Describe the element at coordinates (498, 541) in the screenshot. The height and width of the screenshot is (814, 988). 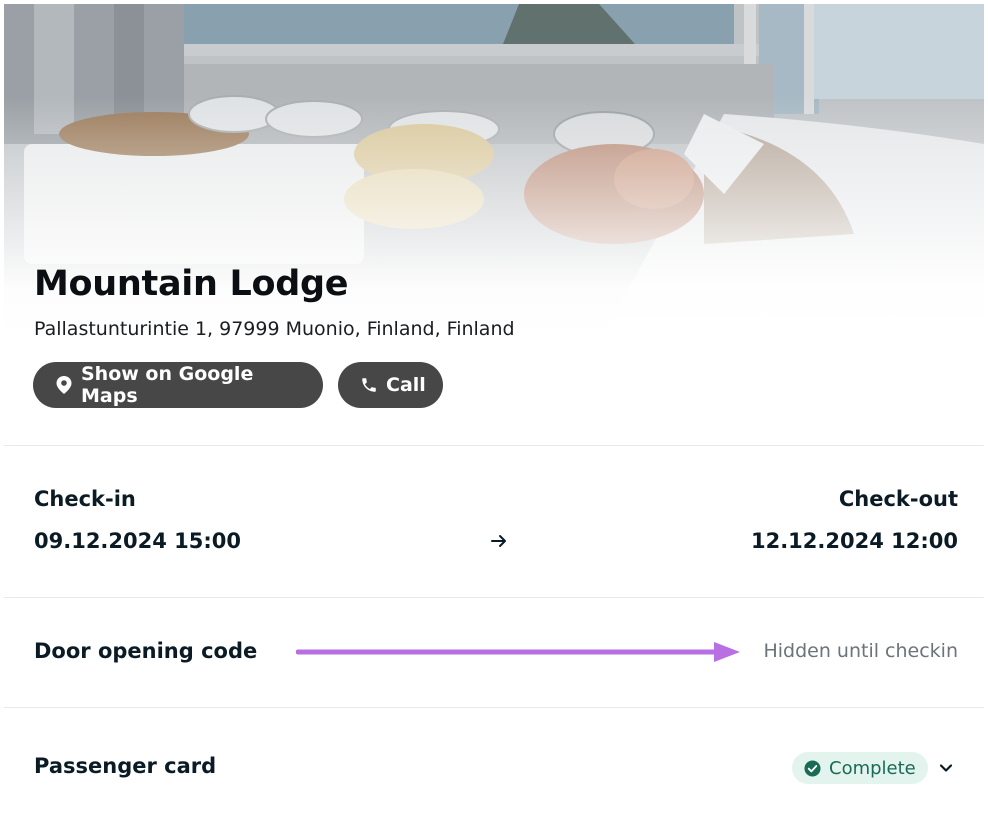
I see `arrow-right-icon` at that location.